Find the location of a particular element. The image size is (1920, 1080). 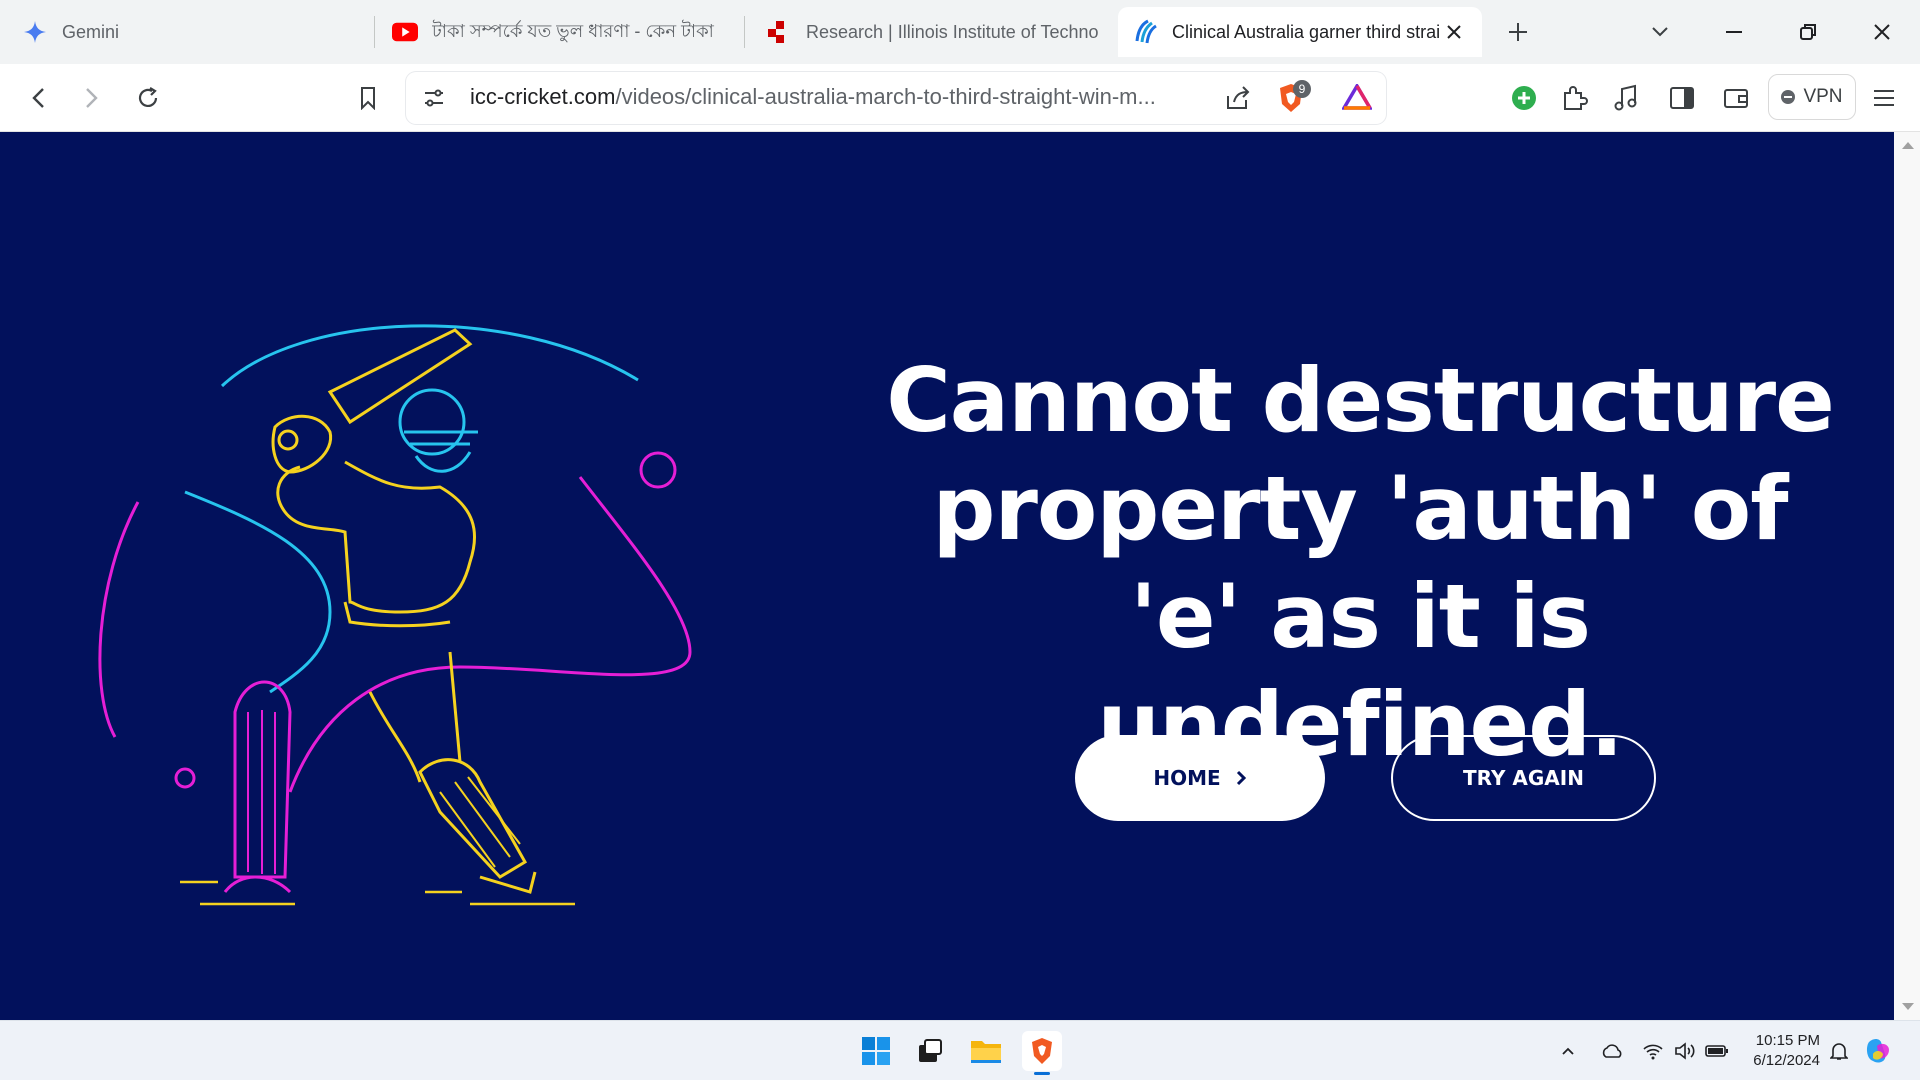

restore-icon is located at coordinates (1808, 32).